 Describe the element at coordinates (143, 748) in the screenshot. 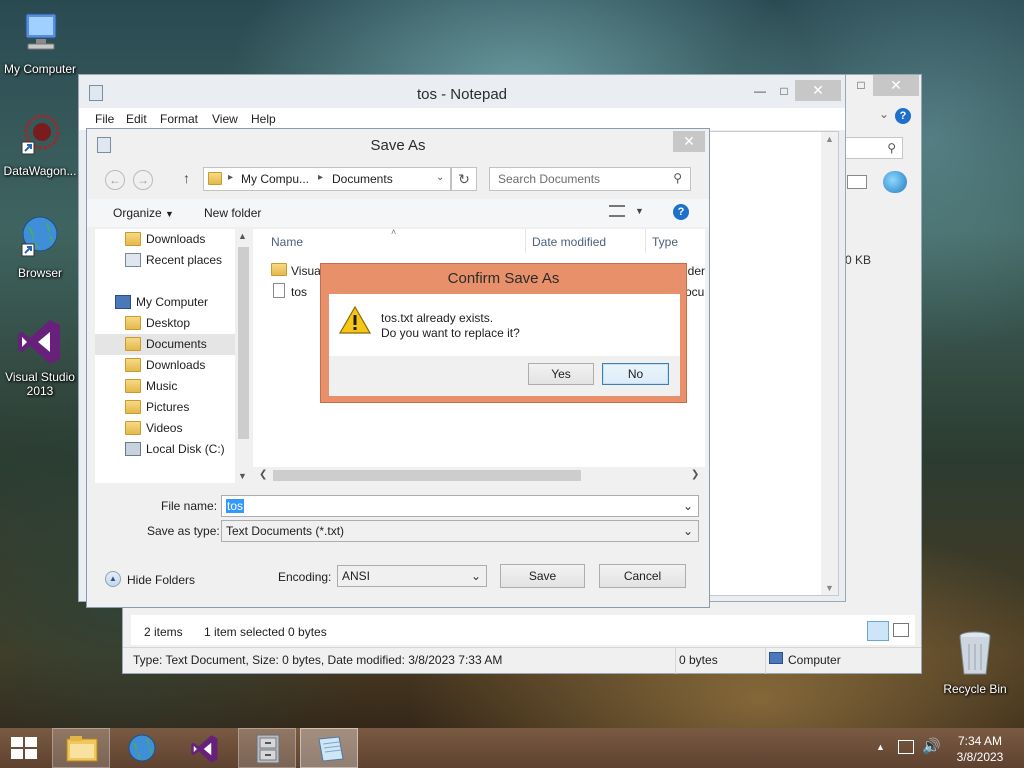

I see `taskbar-browser` at that location.